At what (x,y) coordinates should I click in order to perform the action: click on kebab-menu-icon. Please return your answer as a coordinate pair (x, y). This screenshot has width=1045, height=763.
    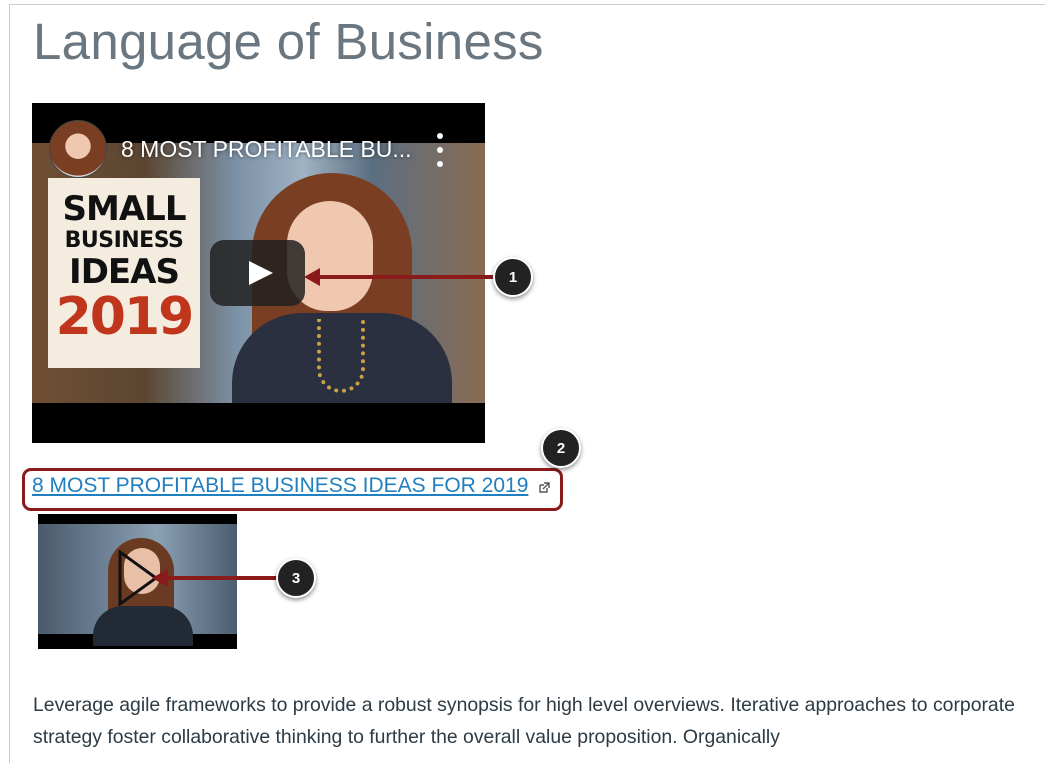
    Looking at the image, I should click on (440, 150).